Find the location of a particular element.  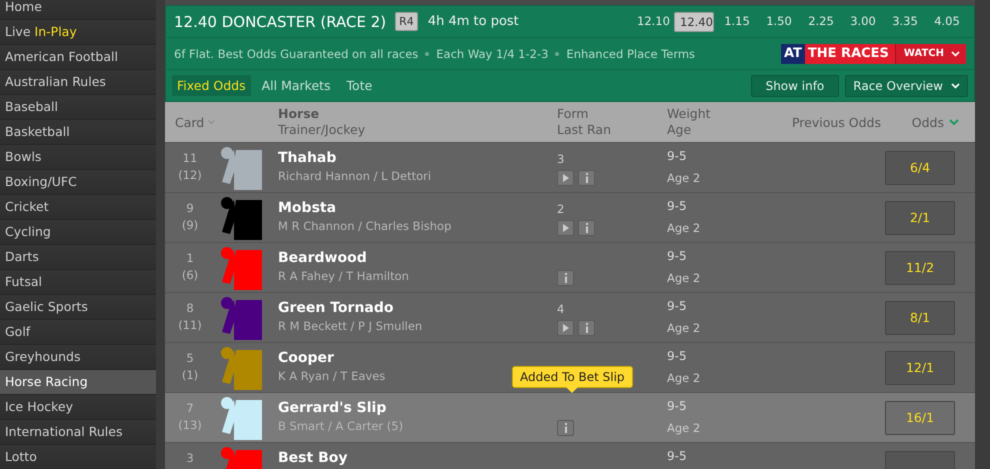

race-time-tab: 3.35 is located at coordinates (905, 22).